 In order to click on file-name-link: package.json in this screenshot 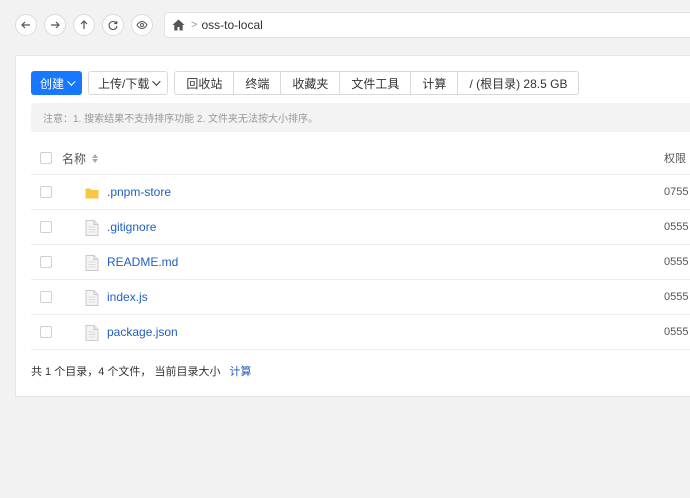, I will do `click(142, 332)`.